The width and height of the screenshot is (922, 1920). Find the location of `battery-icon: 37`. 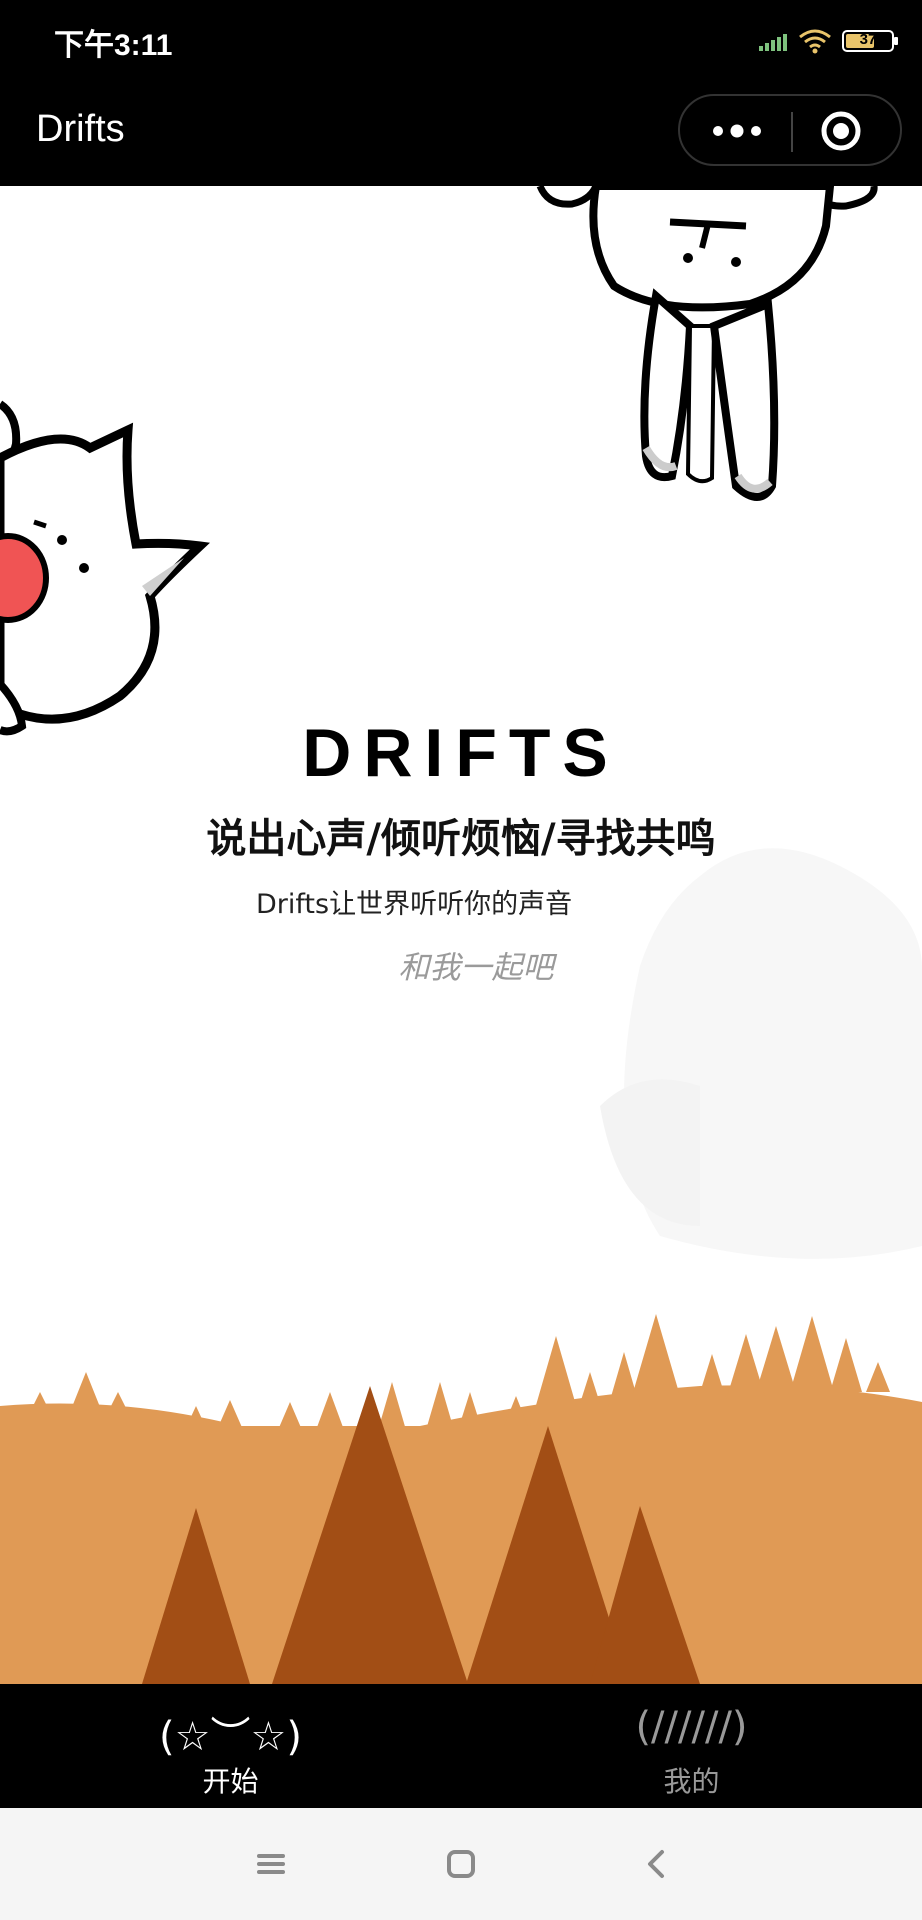

battery-icon: 37 is located at coordinates (870, 41).